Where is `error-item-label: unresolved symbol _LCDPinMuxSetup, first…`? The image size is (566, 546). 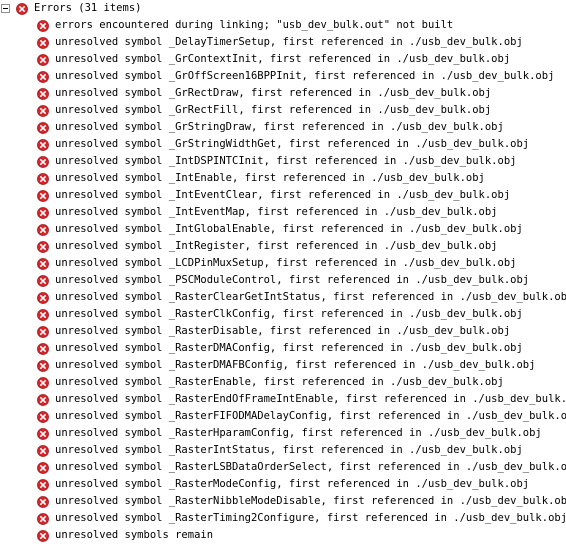
error-item-label: unresolved symbol _LCDPinMuxSetup, first… is located at coordinates (286, 263).